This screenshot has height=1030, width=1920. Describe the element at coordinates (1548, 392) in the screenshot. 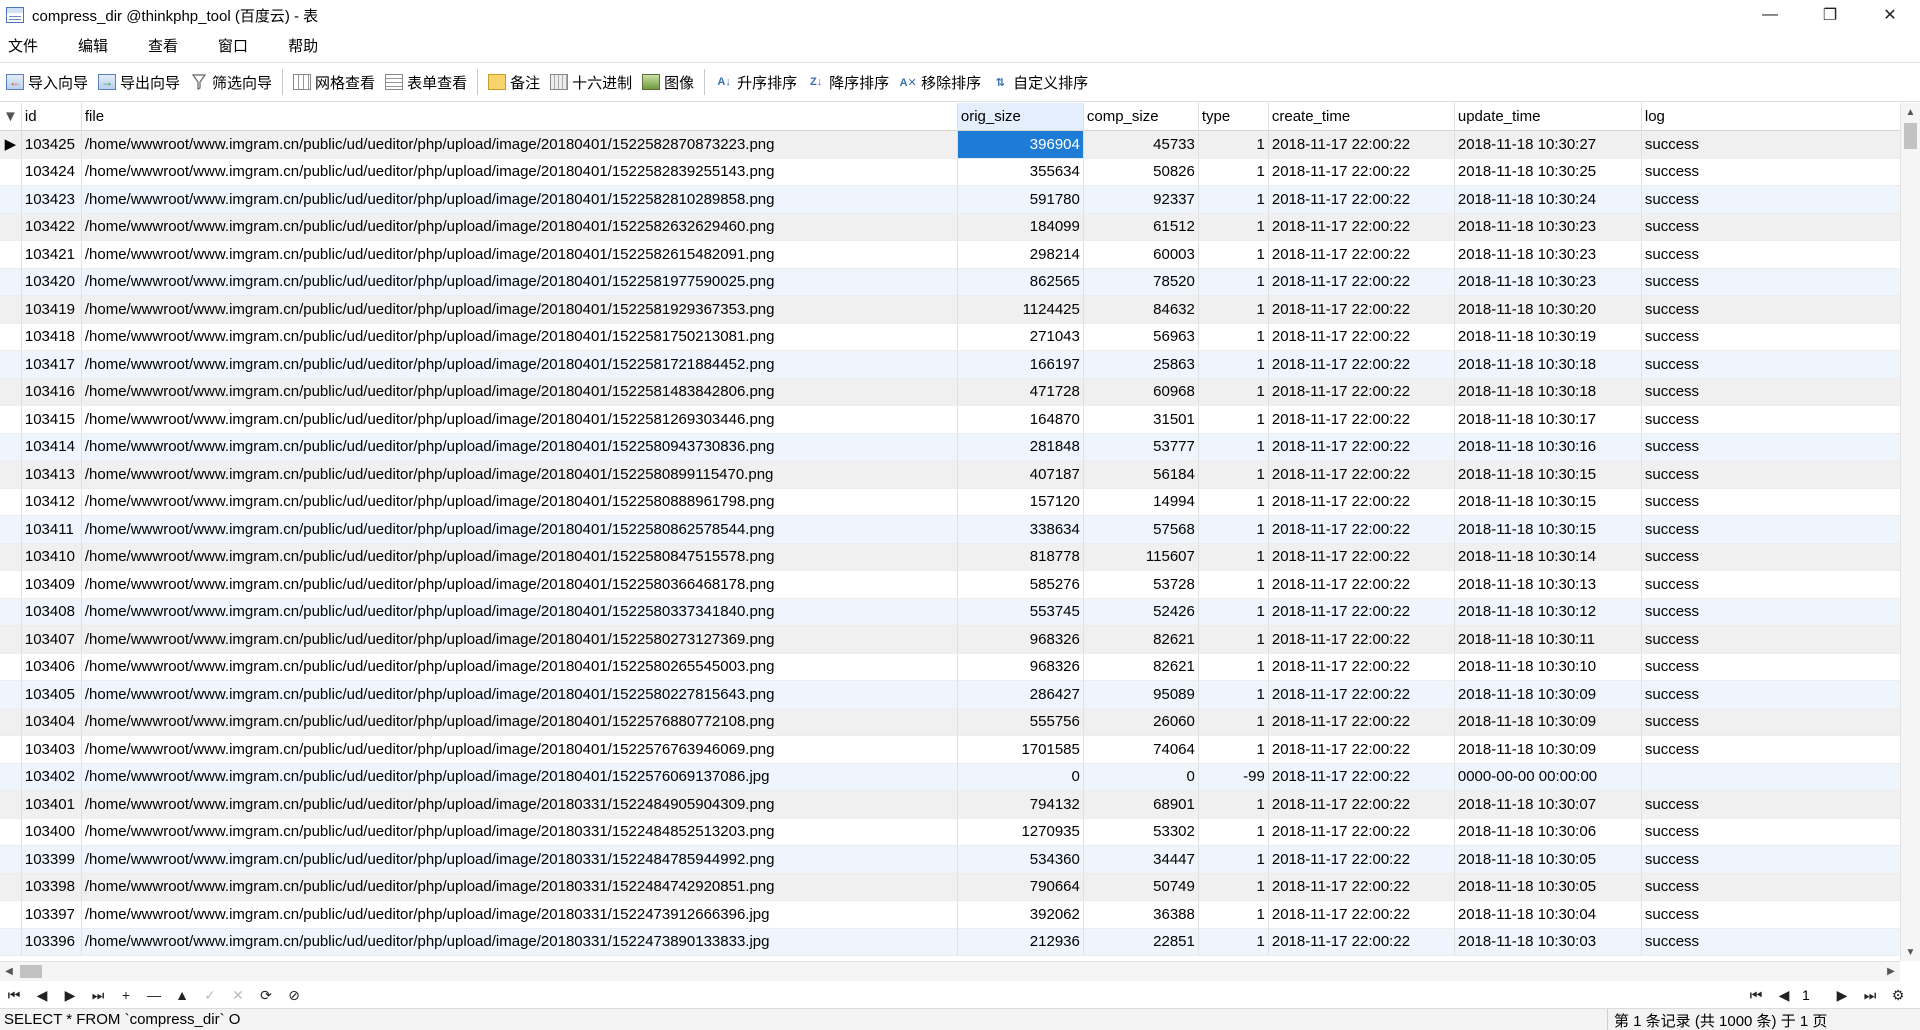

I see `cell-update-time: 2018-11-18 10:30:18` at that location.